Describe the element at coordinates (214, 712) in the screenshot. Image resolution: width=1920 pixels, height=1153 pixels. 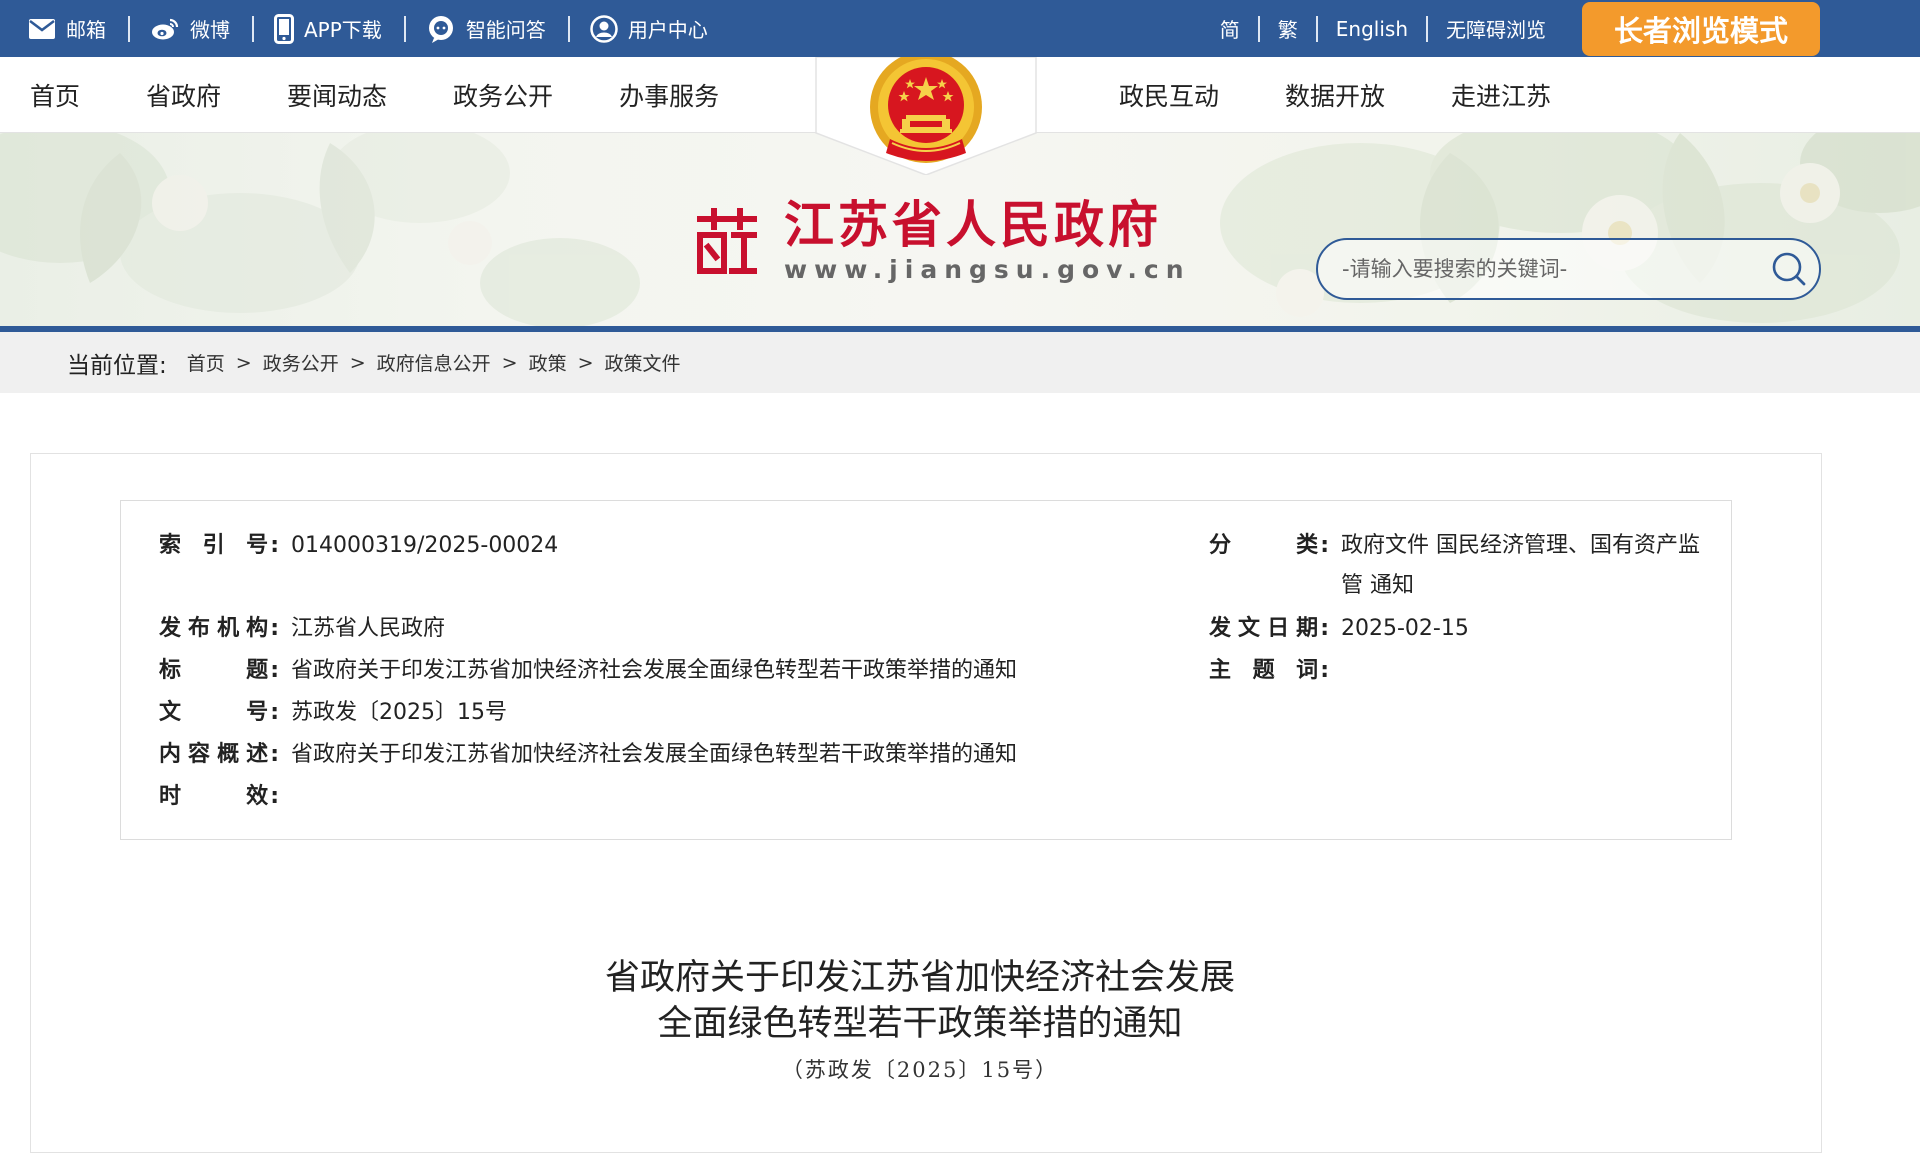
I see `meta-label: 文号` at that location.